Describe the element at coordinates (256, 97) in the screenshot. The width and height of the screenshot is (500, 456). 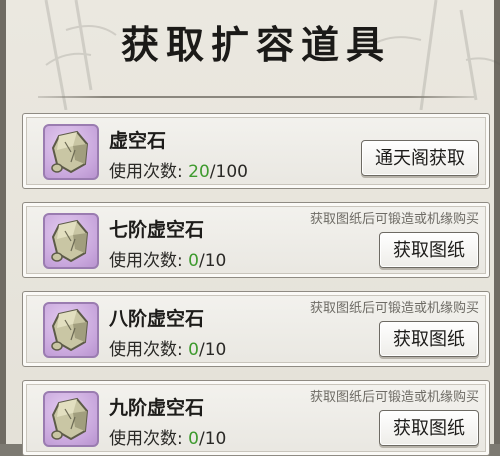
I see `title-divider` at that location.